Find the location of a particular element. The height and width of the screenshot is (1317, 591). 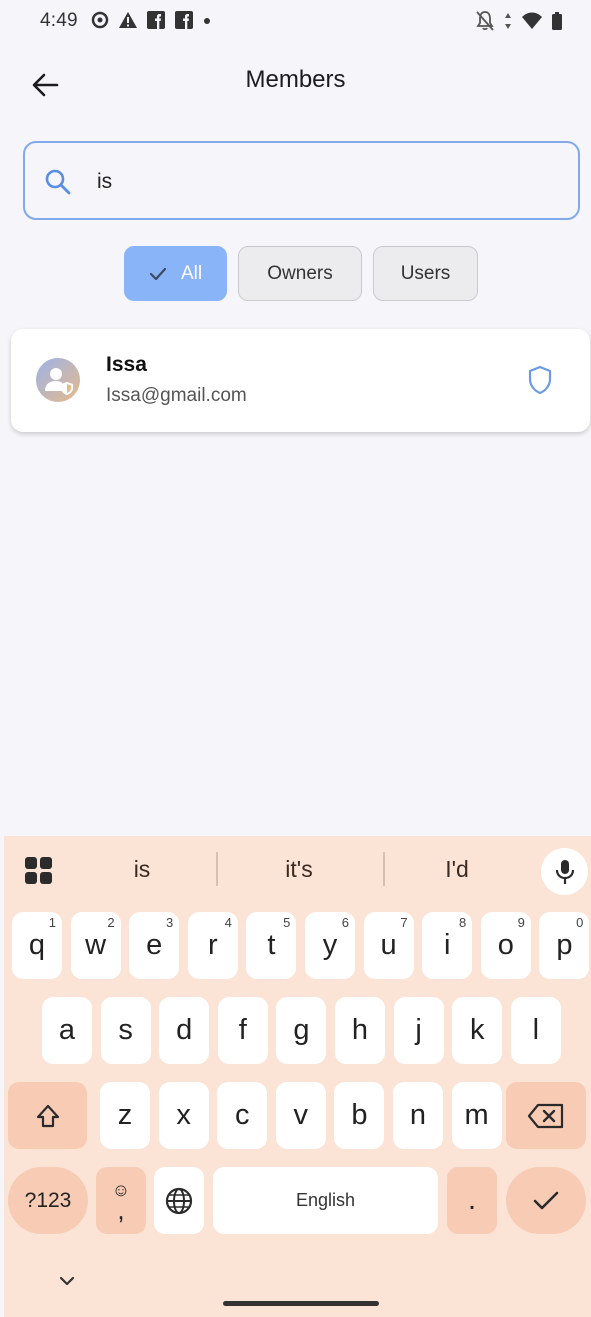

enter-key is located at coordinates (546, 1200).